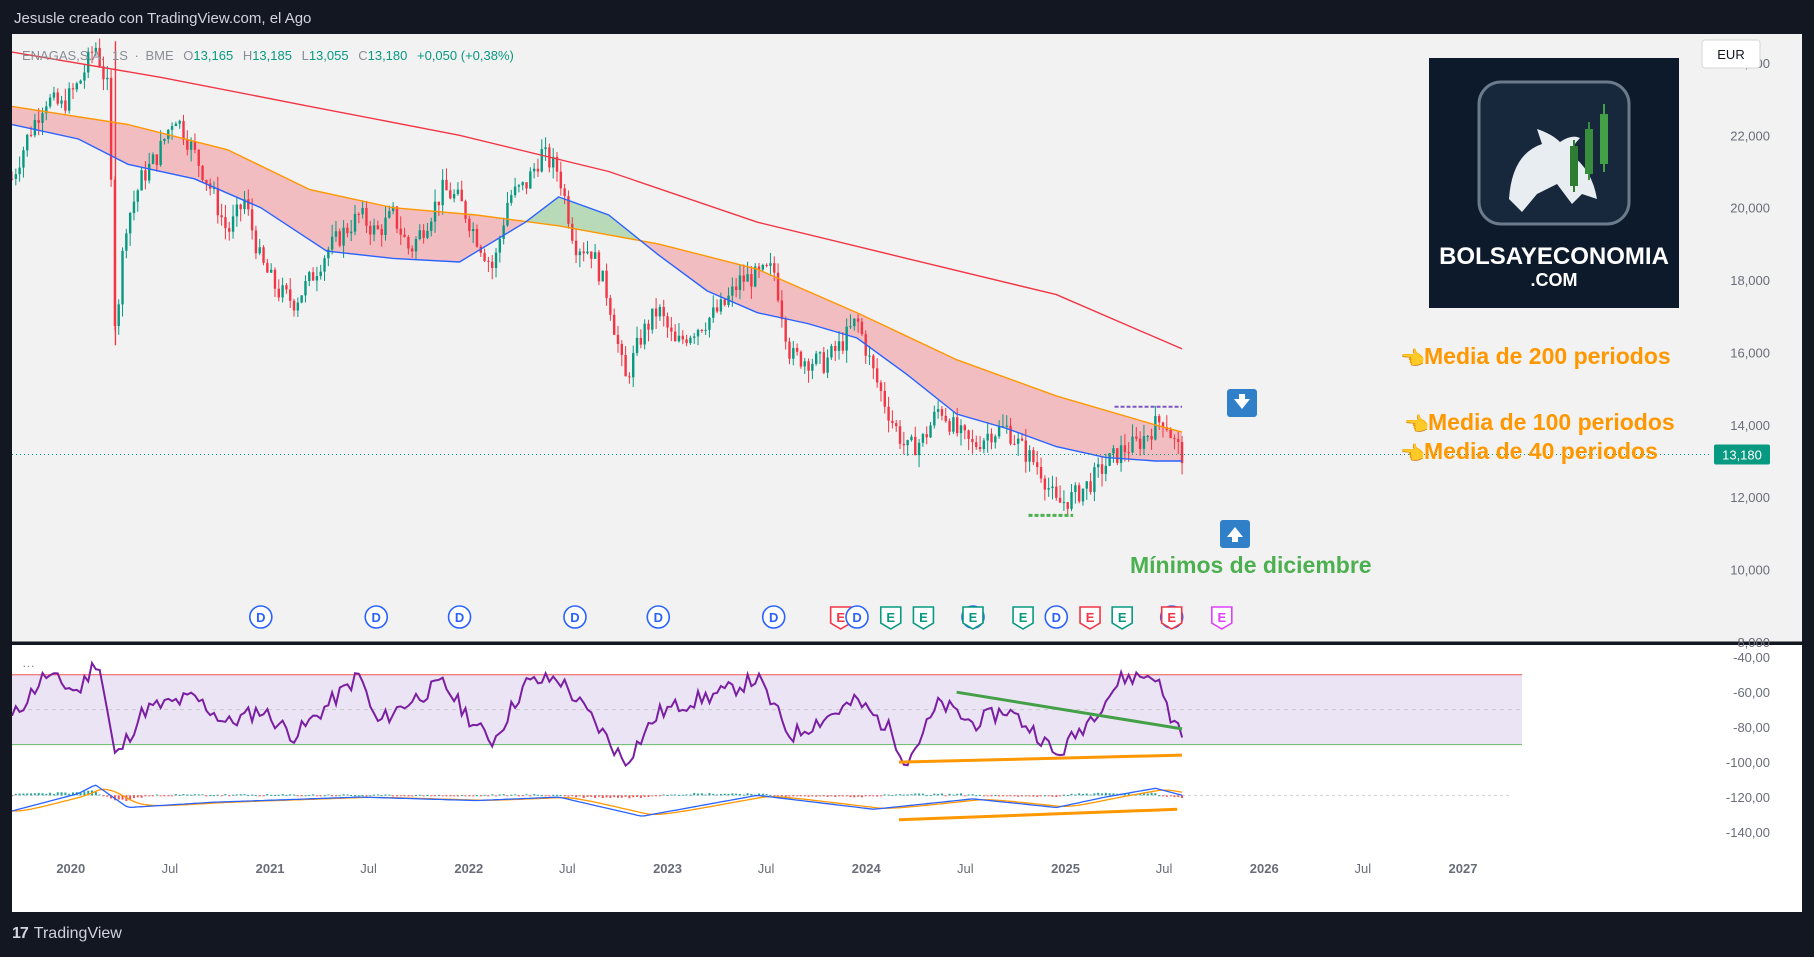  Describe the element at coordinates (840, 617) in the screenshot. I see `event-marker-letter: E` at that location.